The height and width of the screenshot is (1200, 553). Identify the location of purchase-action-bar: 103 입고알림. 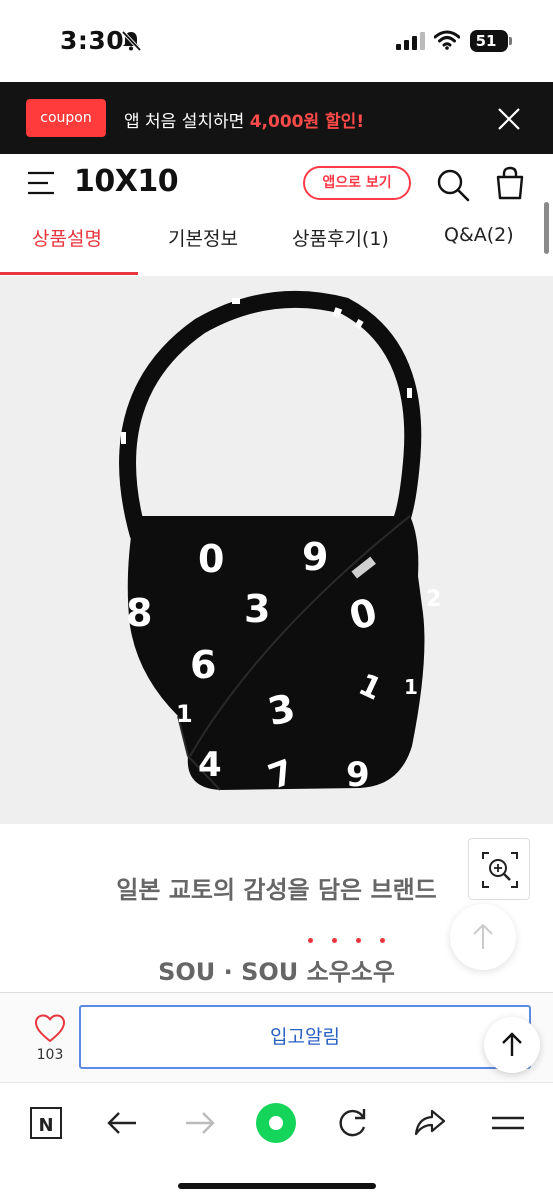
(276, 1037).